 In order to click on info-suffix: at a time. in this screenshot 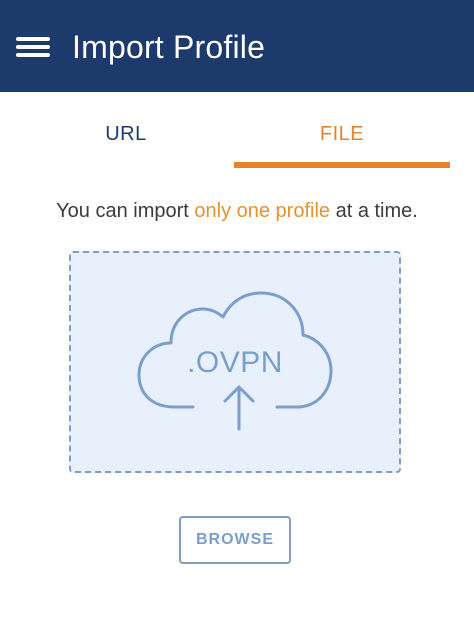, I will do `click(374, 211)`.